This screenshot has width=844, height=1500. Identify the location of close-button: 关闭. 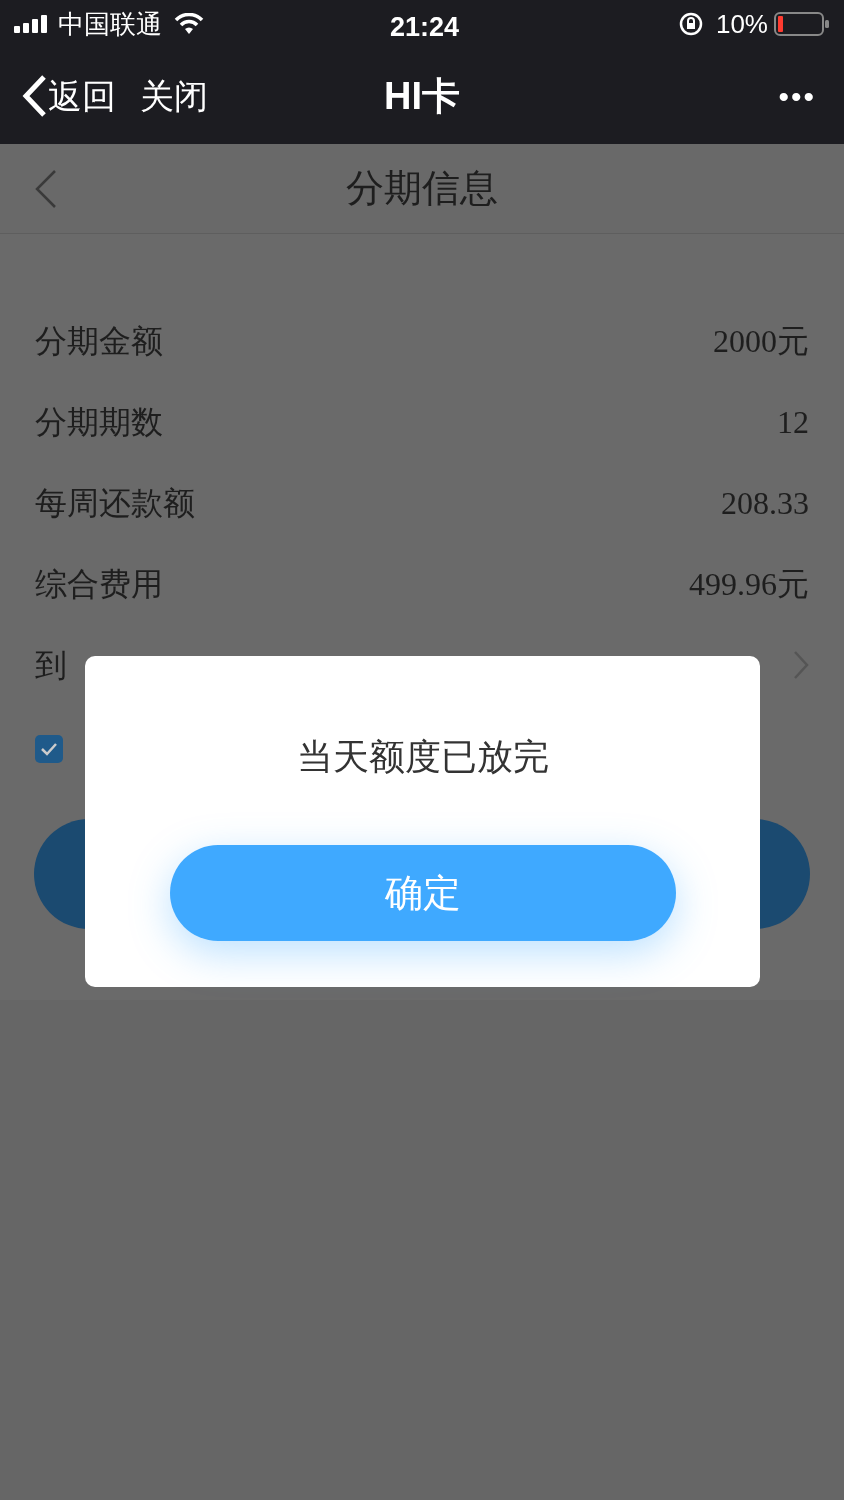
(174, 96).